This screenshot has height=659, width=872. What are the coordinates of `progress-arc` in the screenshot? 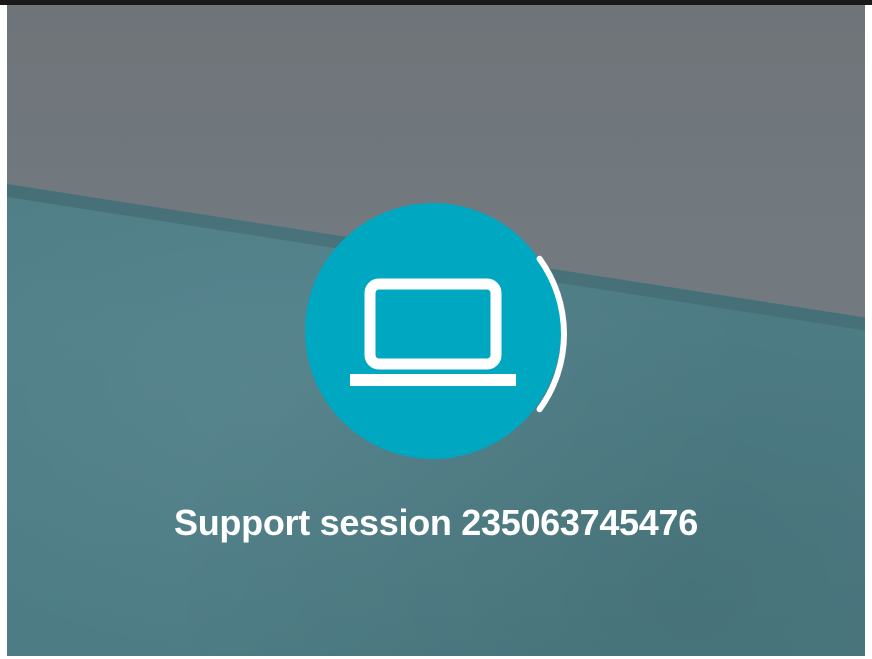 It's located at (551, 334).